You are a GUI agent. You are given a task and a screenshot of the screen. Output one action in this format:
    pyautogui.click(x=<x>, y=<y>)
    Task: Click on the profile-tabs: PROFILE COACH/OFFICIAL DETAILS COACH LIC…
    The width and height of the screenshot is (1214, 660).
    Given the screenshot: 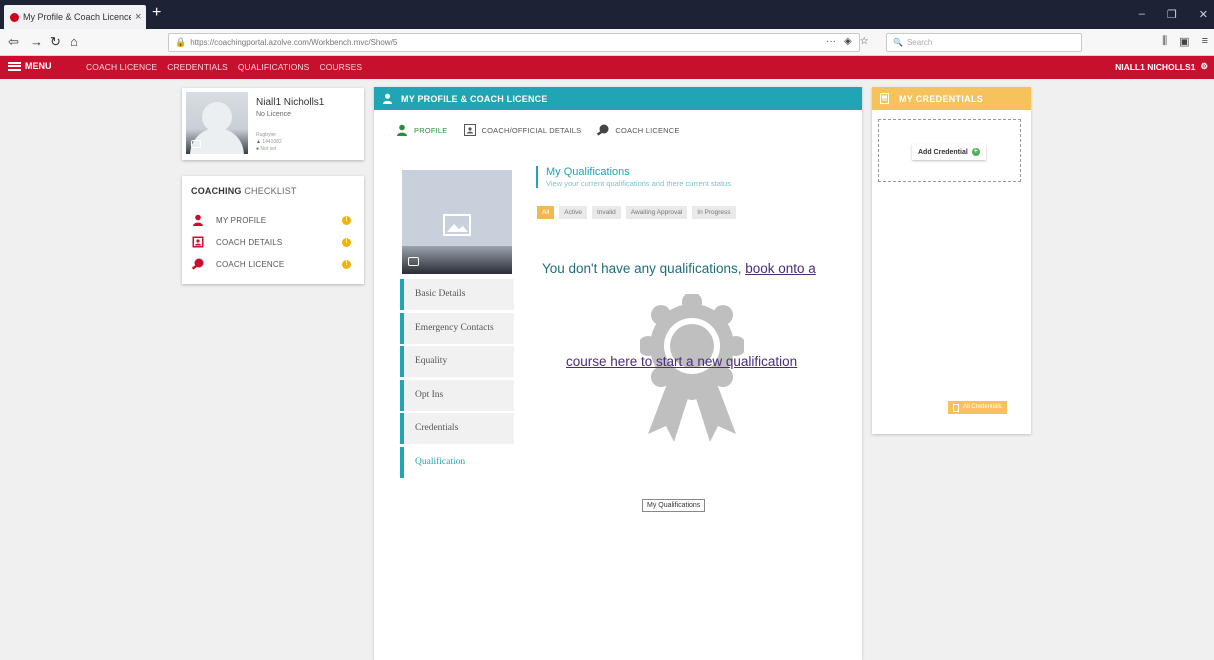 What is the action you would take?
    pyautogui.click(x=538, y=130)
    